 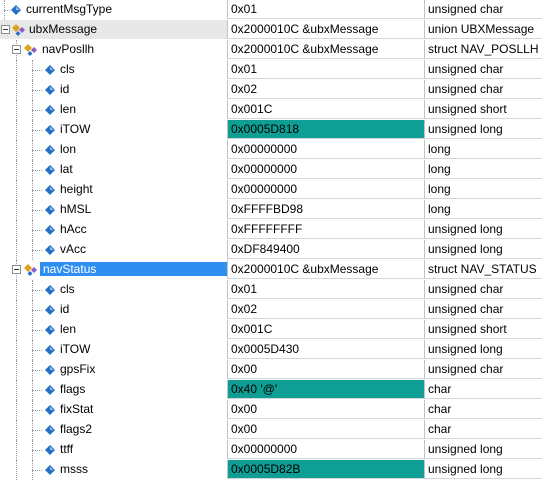 What do you see at coordinates (439, 189) in the screenshot?
I see `variable-type: long` at bounding box center [439, 189].